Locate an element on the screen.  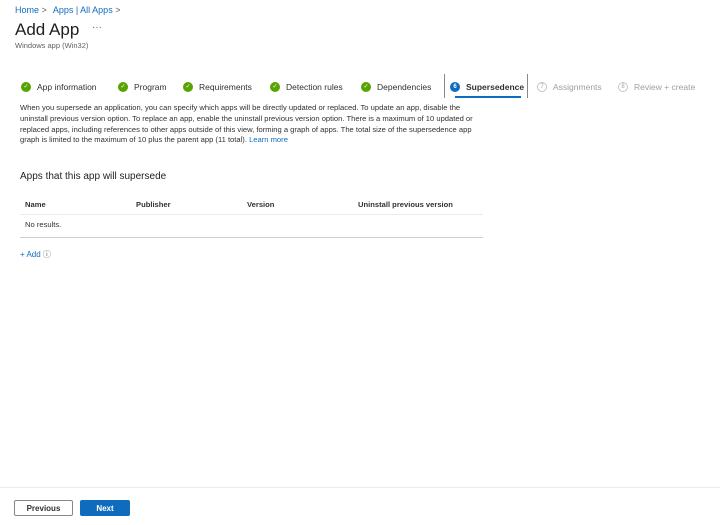
step-label: App information is located at coordinates (67, 86).